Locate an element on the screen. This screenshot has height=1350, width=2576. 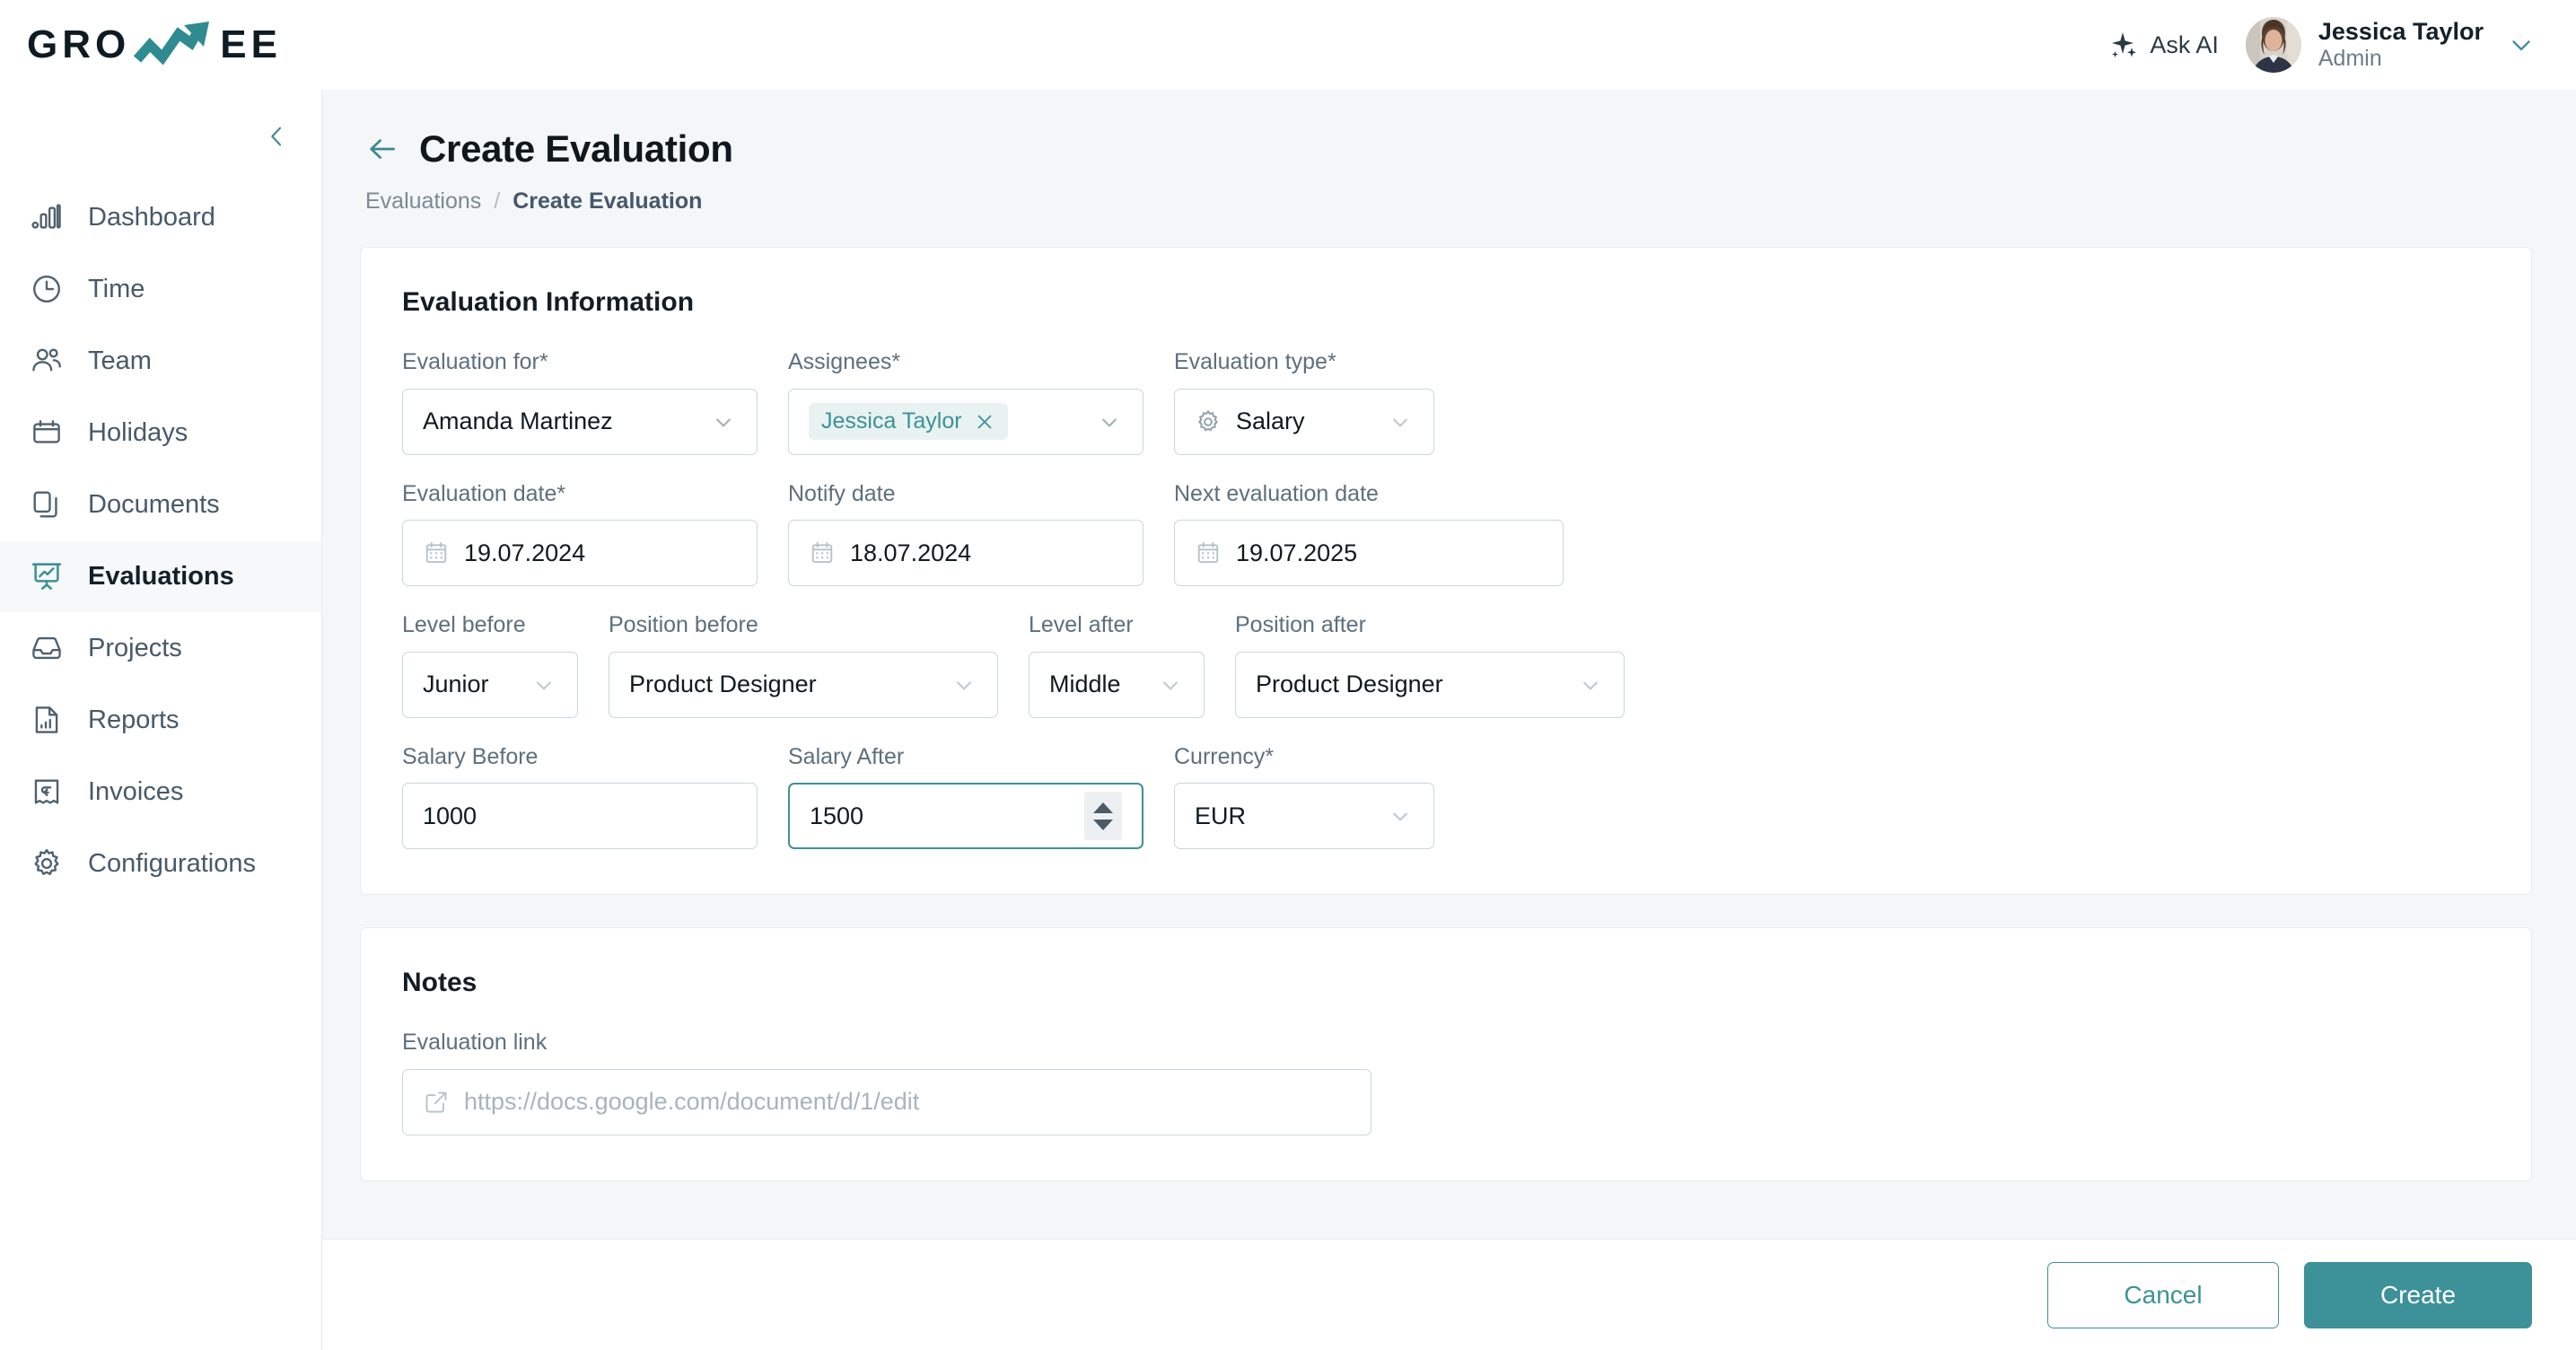
sidebar-item-dashboard: Dashboard is located at coordinates (160, 217).